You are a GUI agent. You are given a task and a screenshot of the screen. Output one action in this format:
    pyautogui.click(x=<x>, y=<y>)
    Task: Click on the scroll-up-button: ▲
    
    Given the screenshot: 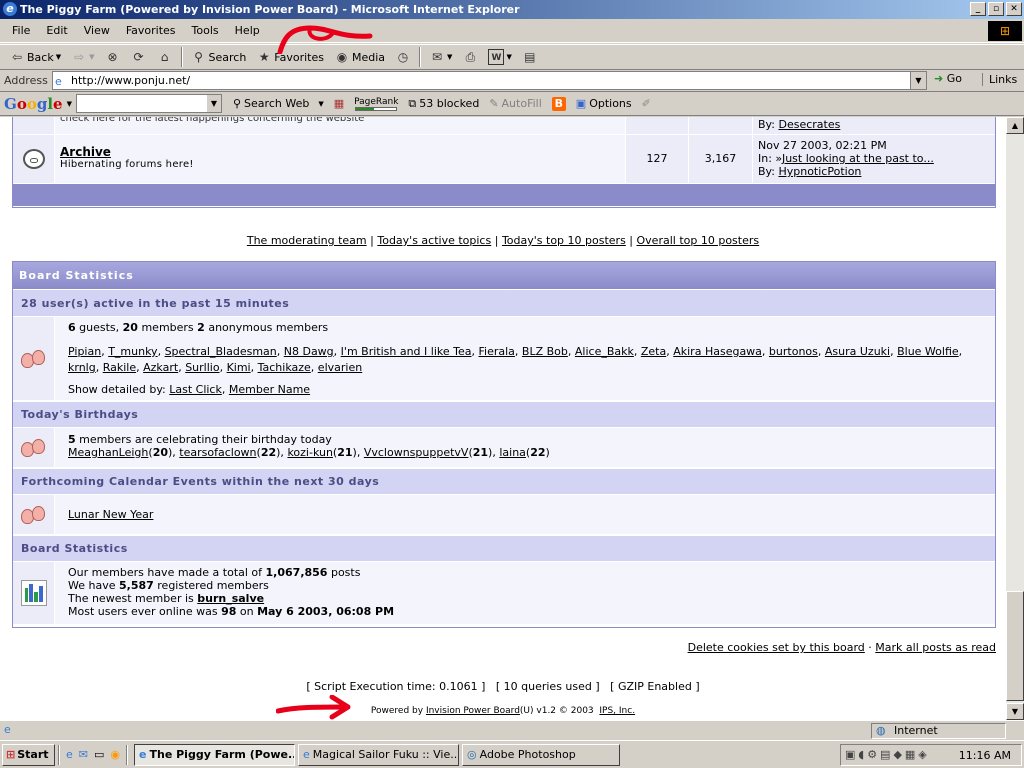 What is the action you would take?
    pyautogui.click(x=1015, y=125)
    